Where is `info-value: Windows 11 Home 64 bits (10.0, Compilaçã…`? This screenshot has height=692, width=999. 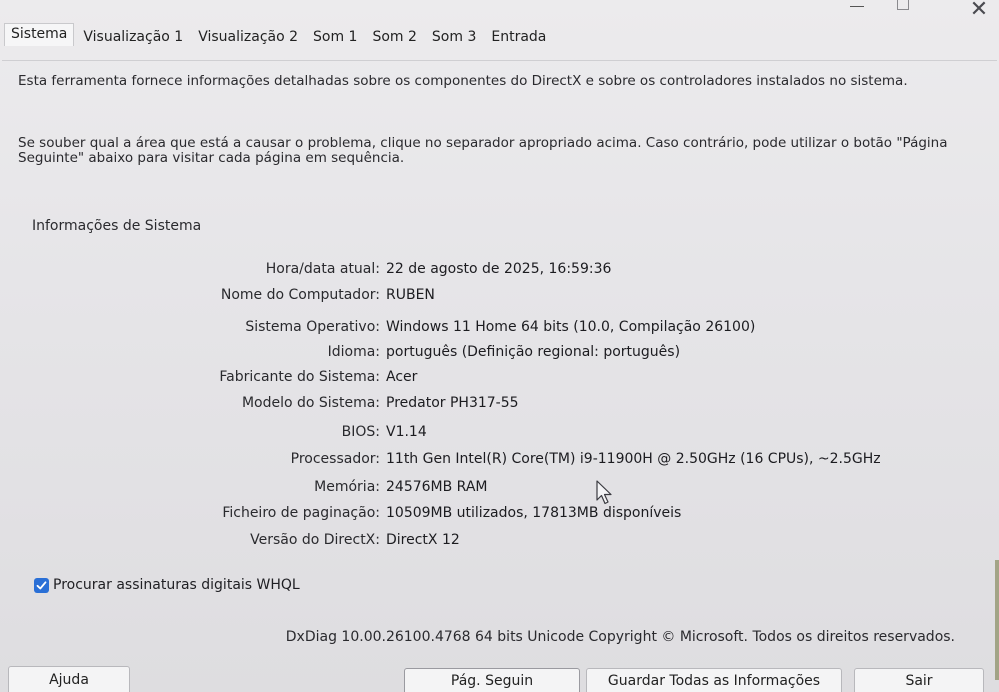 info-value: Windows 11 Home 64 bits (10.0, Compilaçã… is located at coordinates (571, 327).